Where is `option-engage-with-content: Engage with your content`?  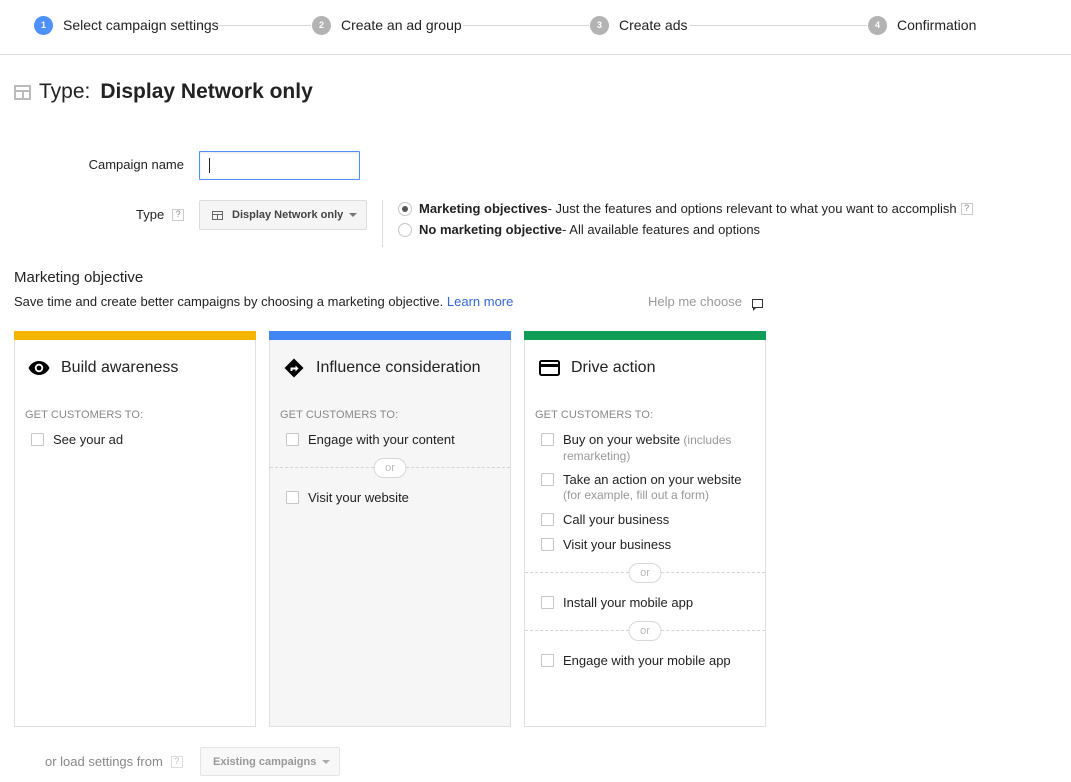 option-engage-with-content: Engage with your content is located at coordinates (393, 439).